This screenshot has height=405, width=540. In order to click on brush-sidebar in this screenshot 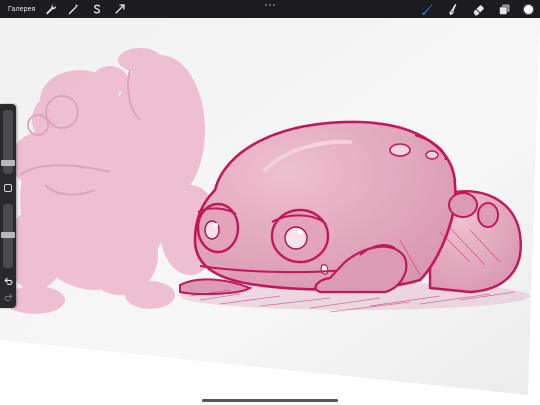, I will do `click(8, 206)`.